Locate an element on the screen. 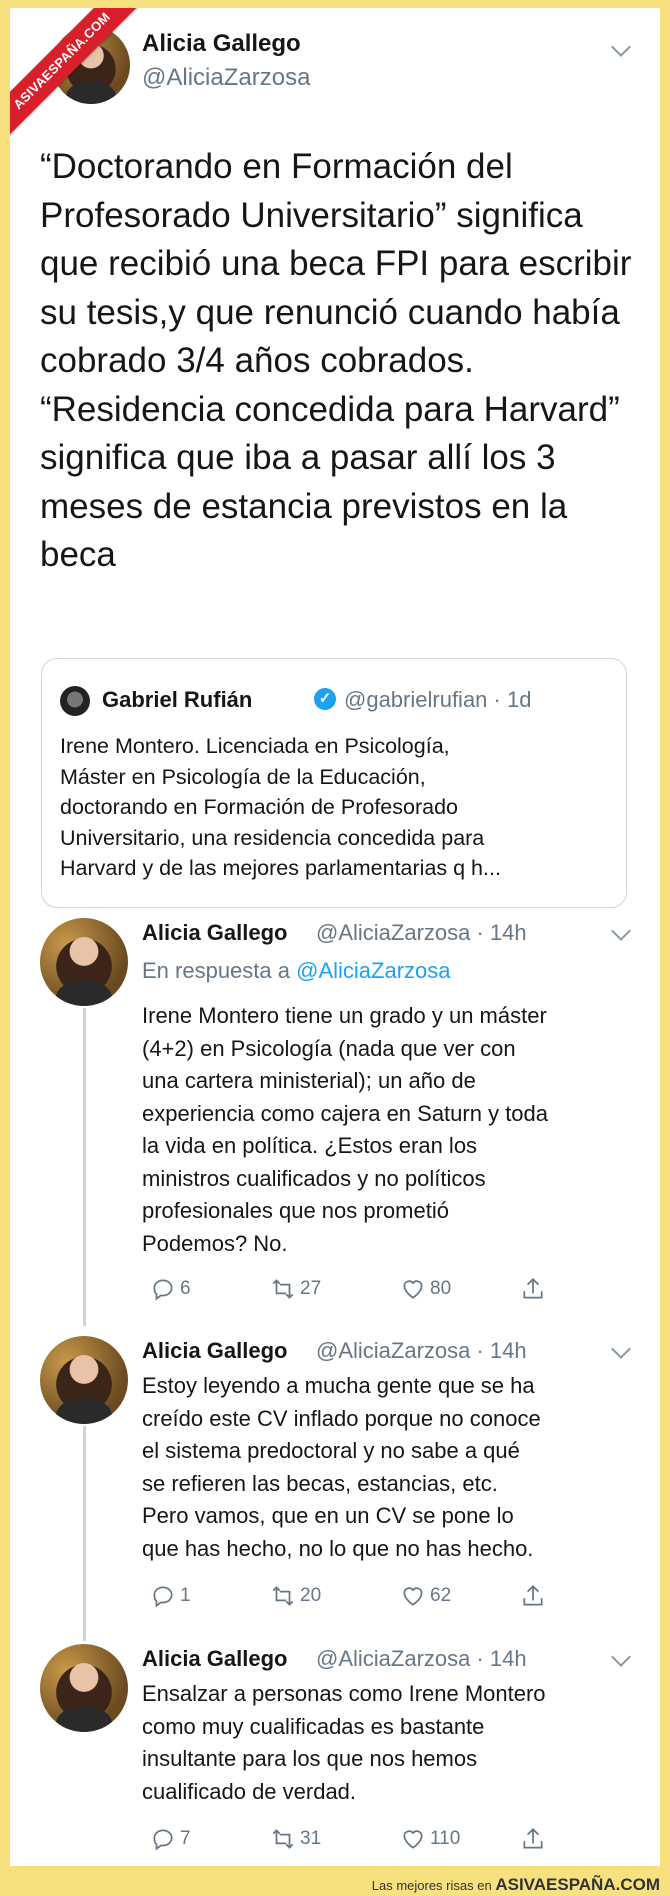 The height and width of the screenshot is (1896, 670). retweet-button: 27 is located at coordinates (295, 1289).